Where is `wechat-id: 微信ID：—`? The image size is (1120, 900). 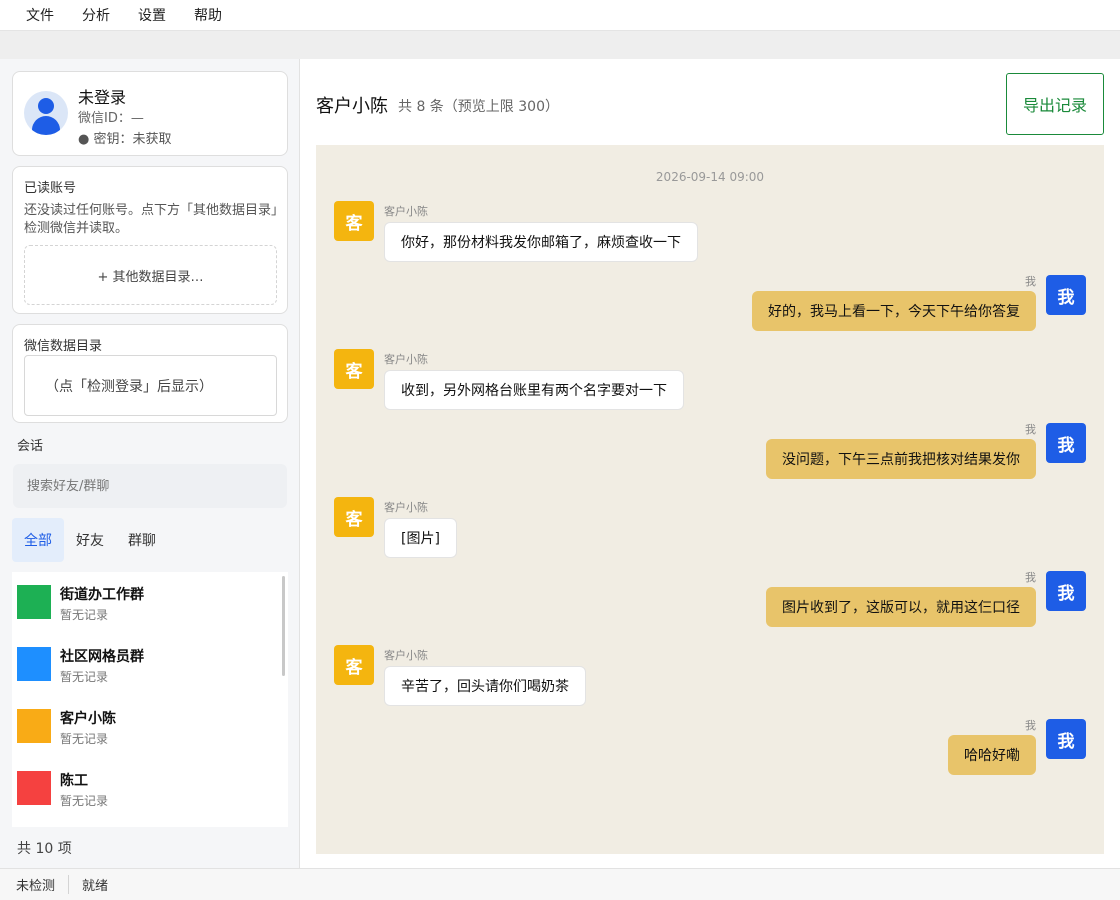
wechat-id: 微信ID：— is located at coordinates (111, 118).